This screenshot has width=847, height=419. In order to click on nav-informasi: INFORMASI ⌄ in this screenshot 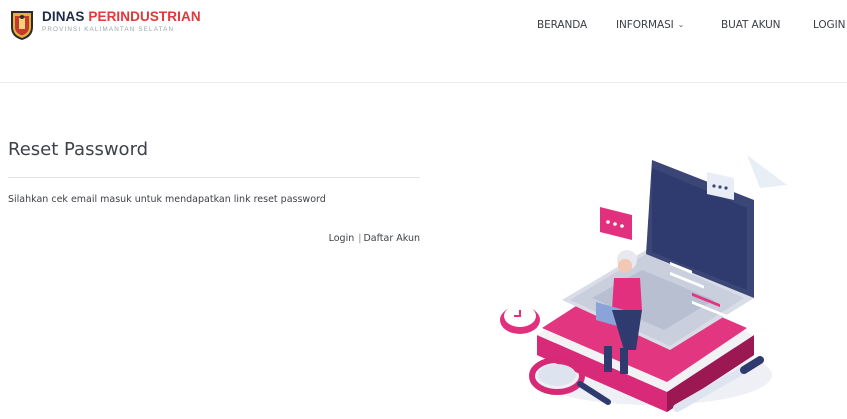, I will do `click(650, 25)`.